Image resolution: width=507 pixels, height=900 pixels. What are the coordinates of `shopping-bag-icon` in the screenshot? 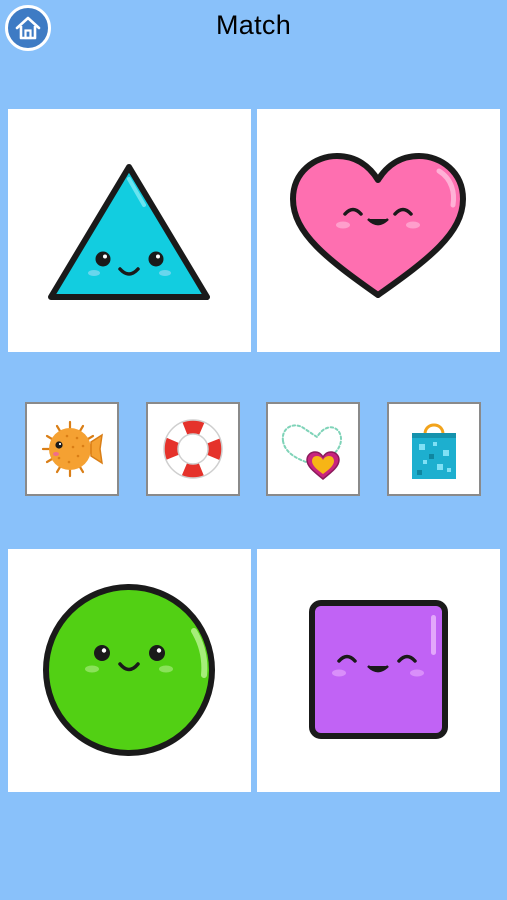 It's located at (434, 451).